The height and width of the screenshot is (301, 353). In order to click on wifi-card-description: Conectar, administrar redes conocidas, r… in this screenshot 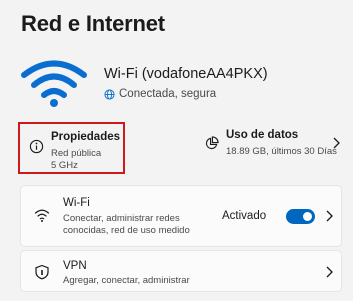, I will do `click(126, 225)`.